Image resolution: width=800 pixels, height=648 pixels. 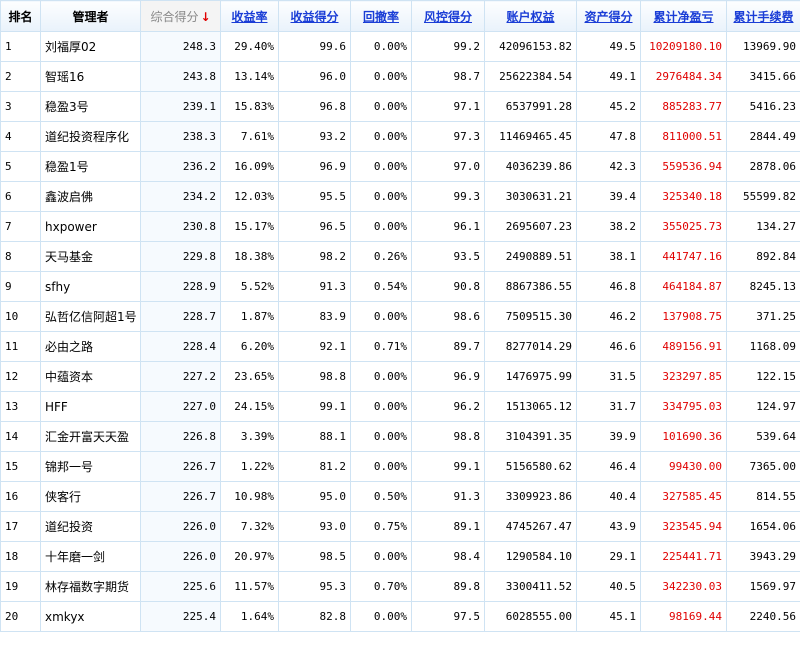 What do you see at coordinates (180, 496) in the screenshot?
I see `cell-score: 226.7` at bounding box center [180, 496].